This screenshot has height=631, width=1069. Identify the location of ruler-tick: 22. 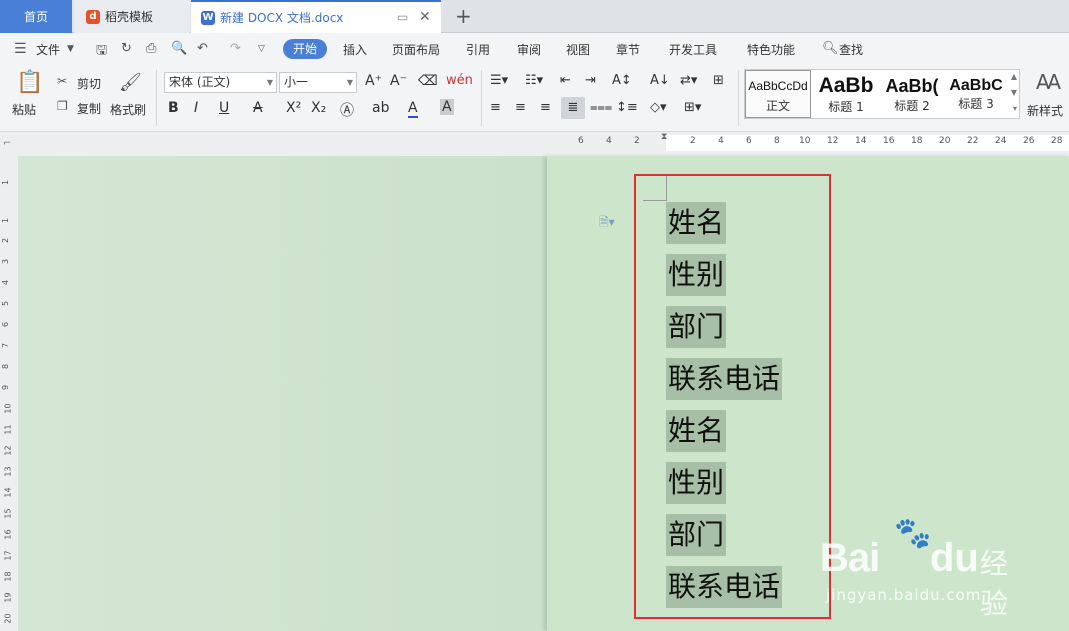
(973, 141).